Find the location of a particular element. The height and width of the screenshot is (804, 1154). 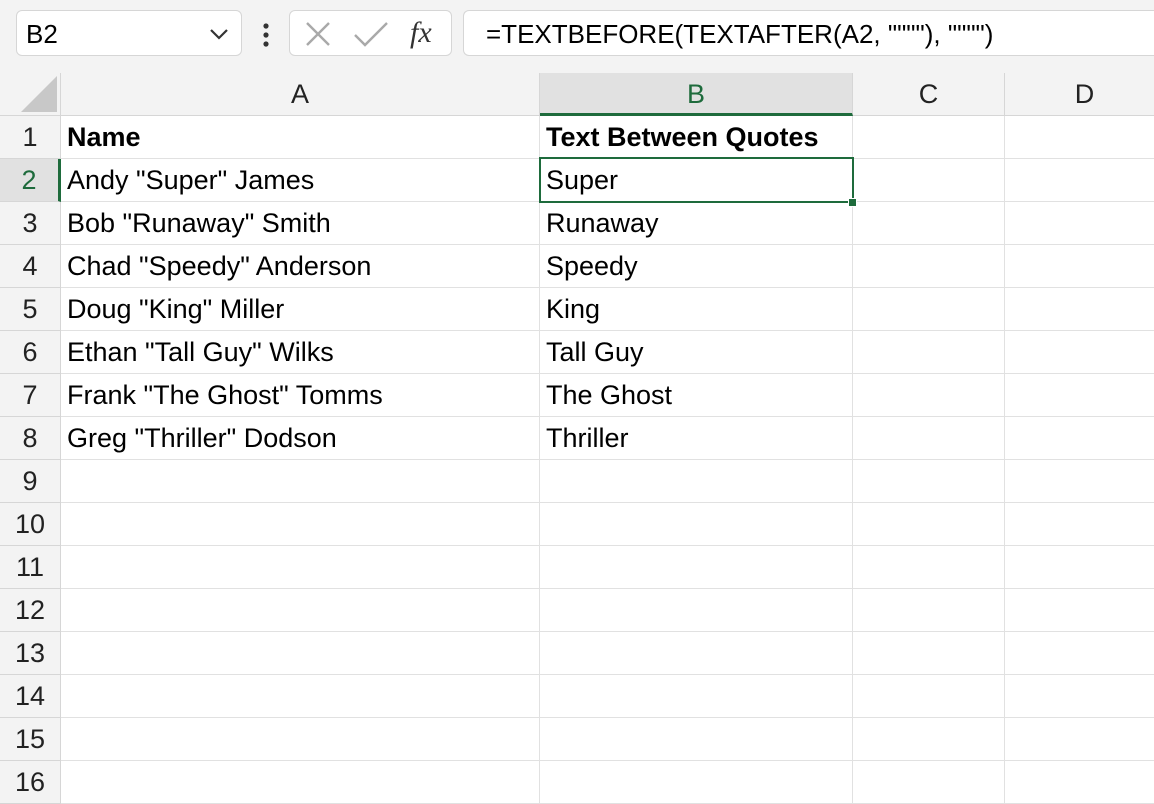

cell-d10 is located at coordinates (1079, 524).